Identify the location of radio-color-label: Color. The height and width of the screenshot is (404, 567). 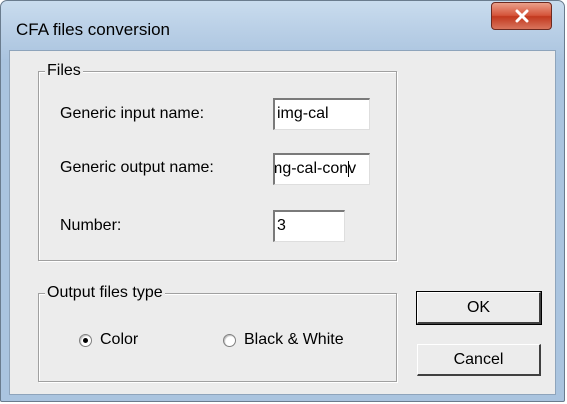
(119, 339).